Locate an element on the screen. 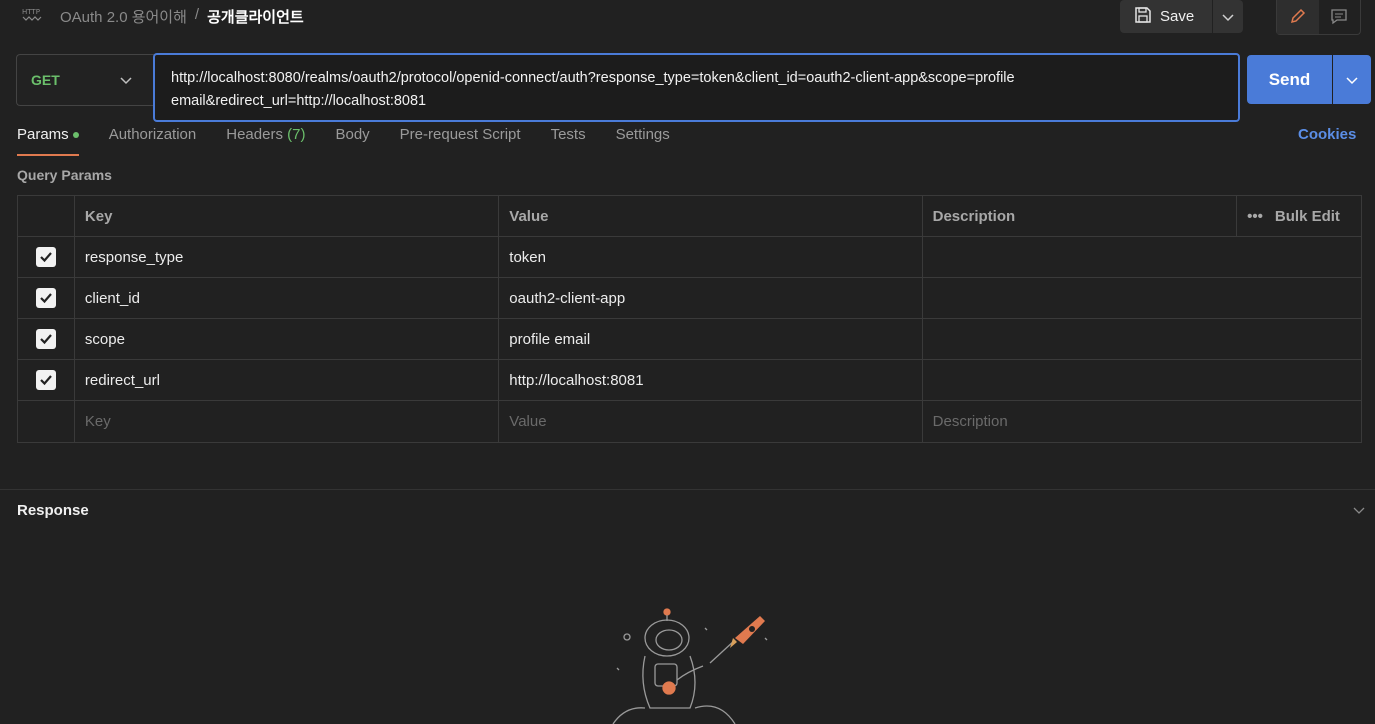 The height and width of the screenshot is (724, 1375). send-button: Send is located at coordinates (1289, 79).